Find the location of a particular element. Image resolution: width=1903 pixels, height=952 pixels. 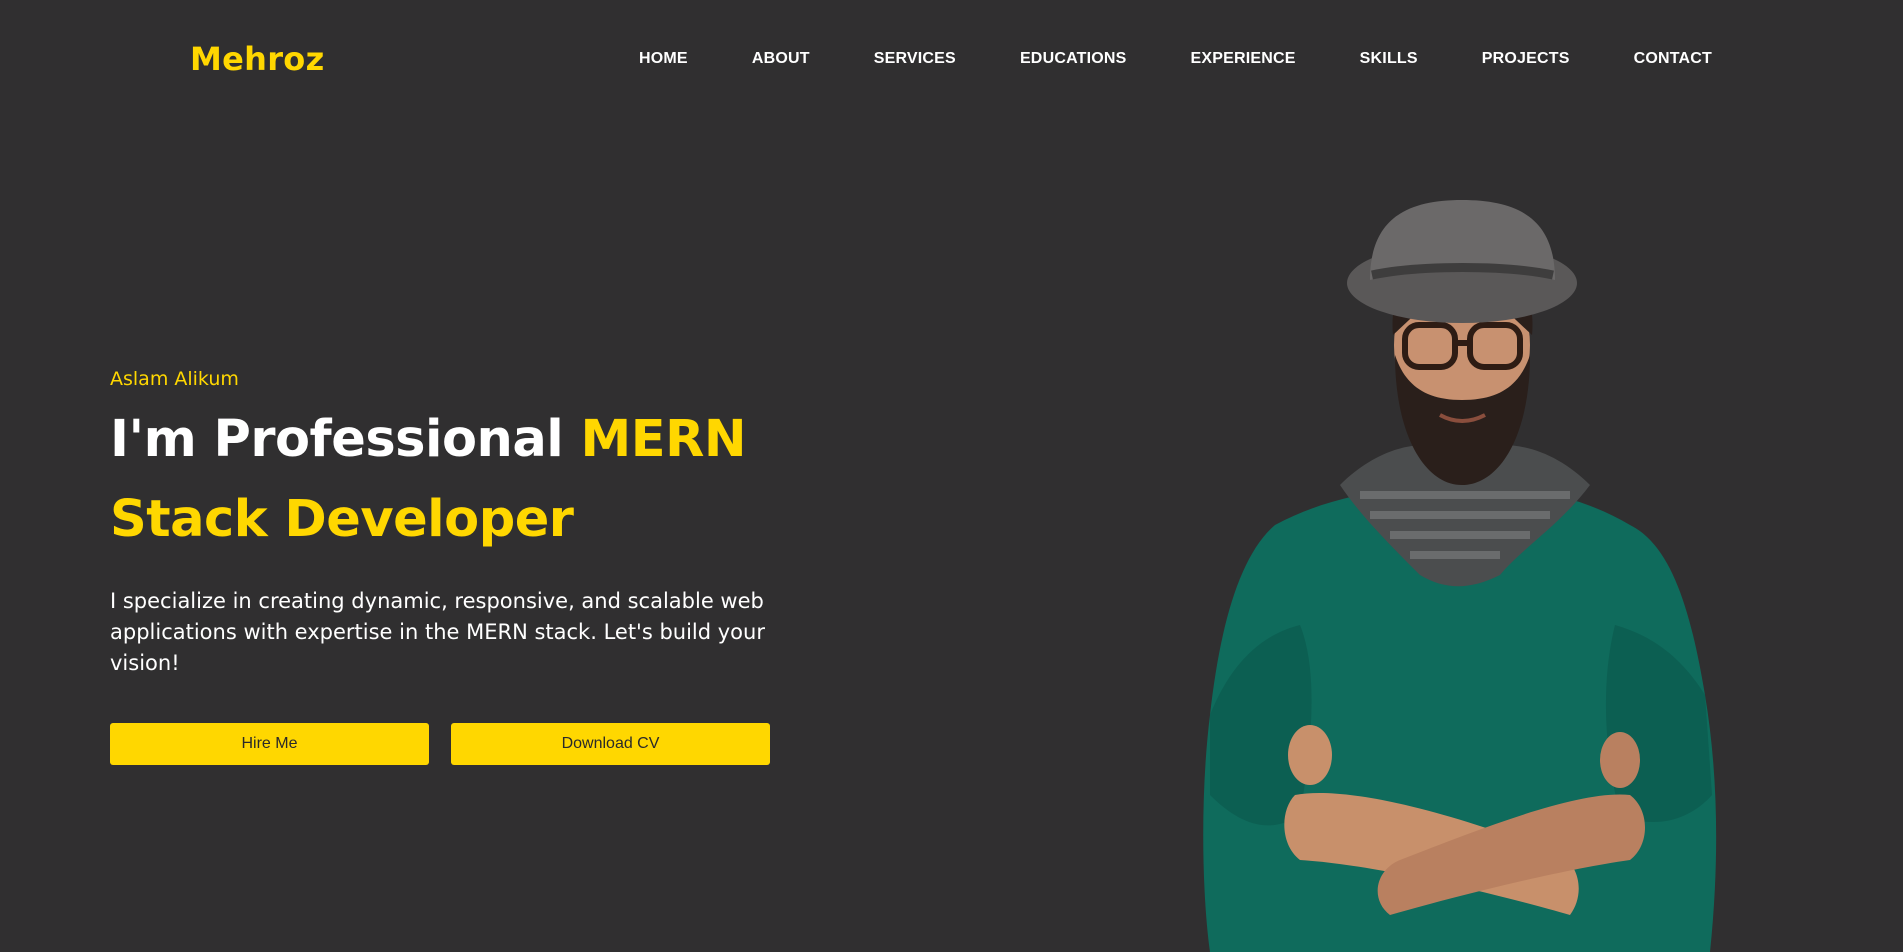

headline-text: I'm Professional is located at coordinates (345, 439).